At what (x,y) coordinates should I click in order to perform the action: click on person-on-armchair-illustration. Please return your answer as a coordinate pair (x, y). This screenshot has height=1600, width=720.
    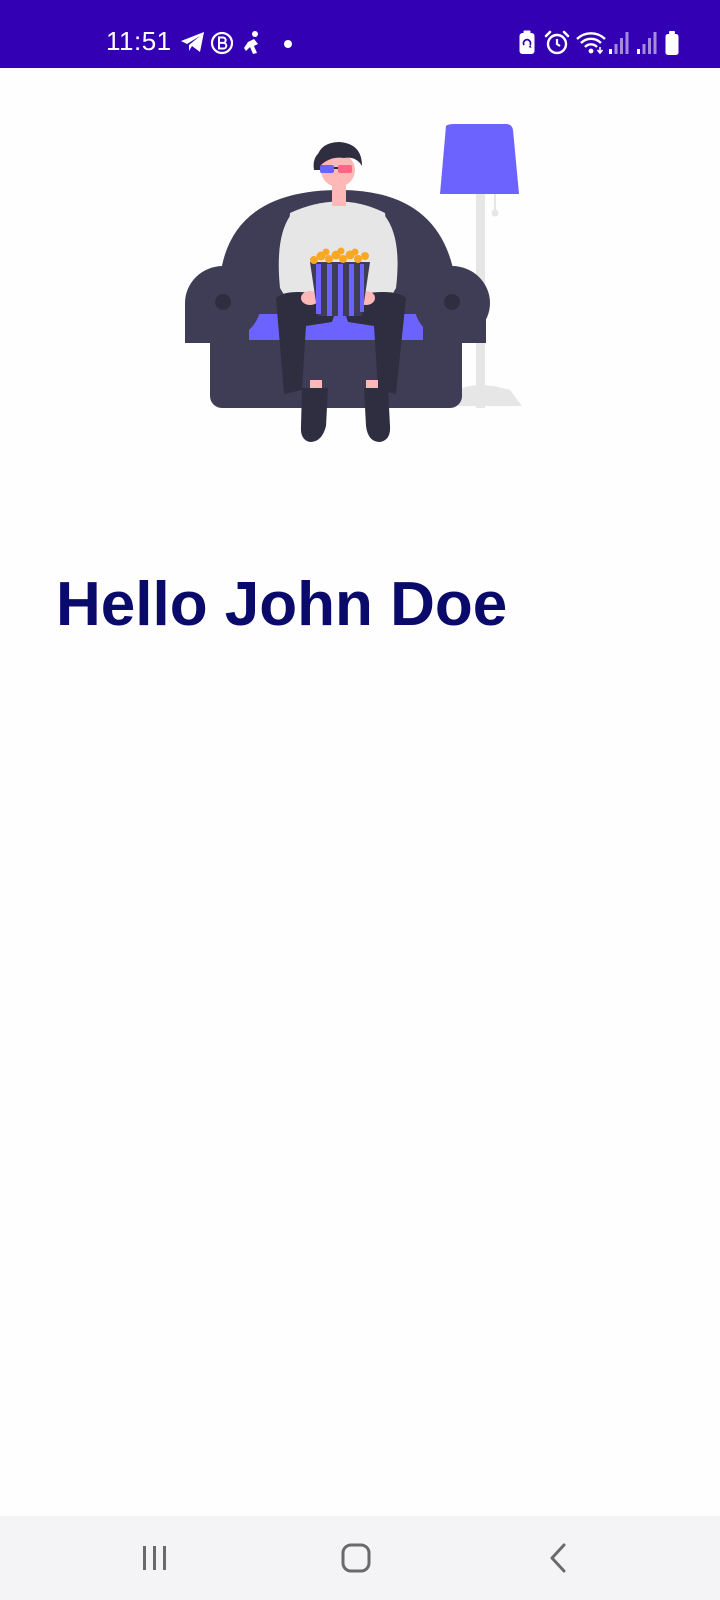
    Looking at the image, I should click on (353, 283).